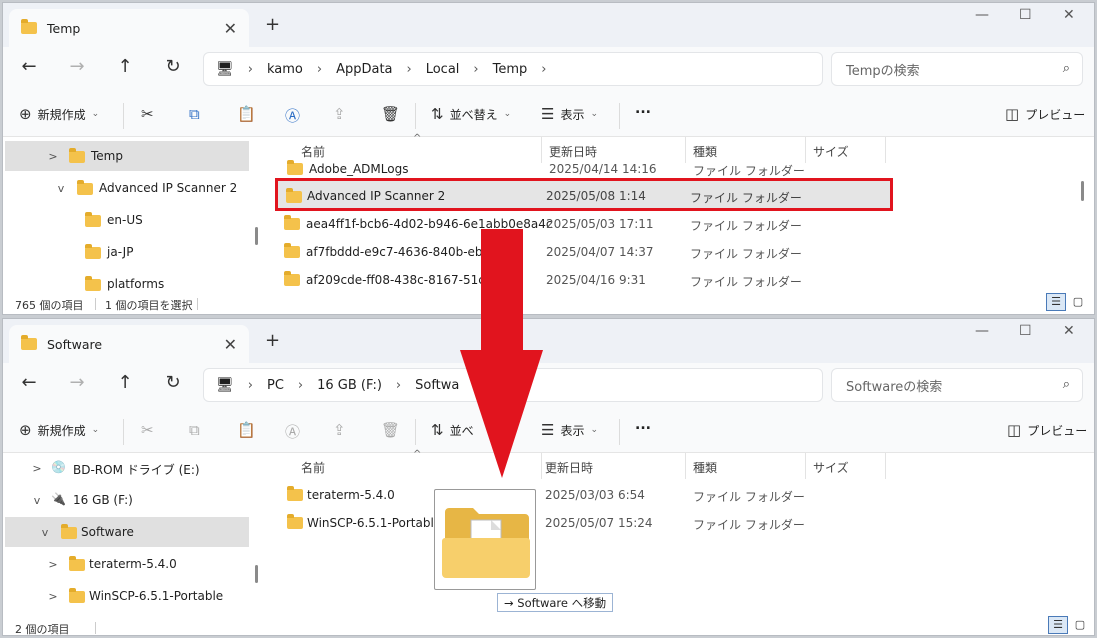 The image size is (1097, 638). What do you see at coordinates (1082, 191) in the screenshot?
I see `list-scrollbar` at bounding box center [1082, 191].